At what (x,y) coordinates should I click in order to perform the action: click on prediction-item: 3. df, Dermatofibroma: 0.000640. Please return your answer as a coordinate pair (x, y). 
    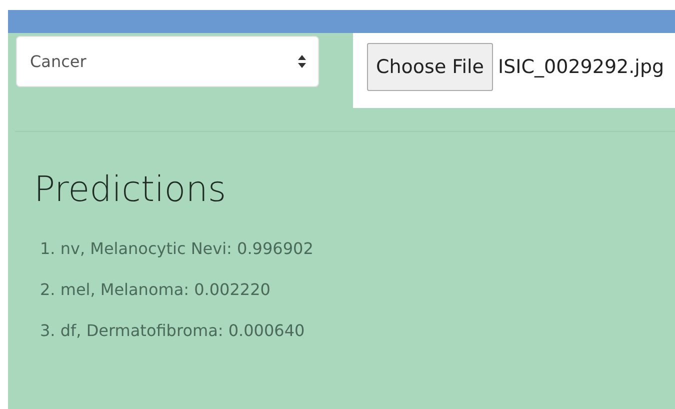
    Looking at the image, I should click on (173, 331).